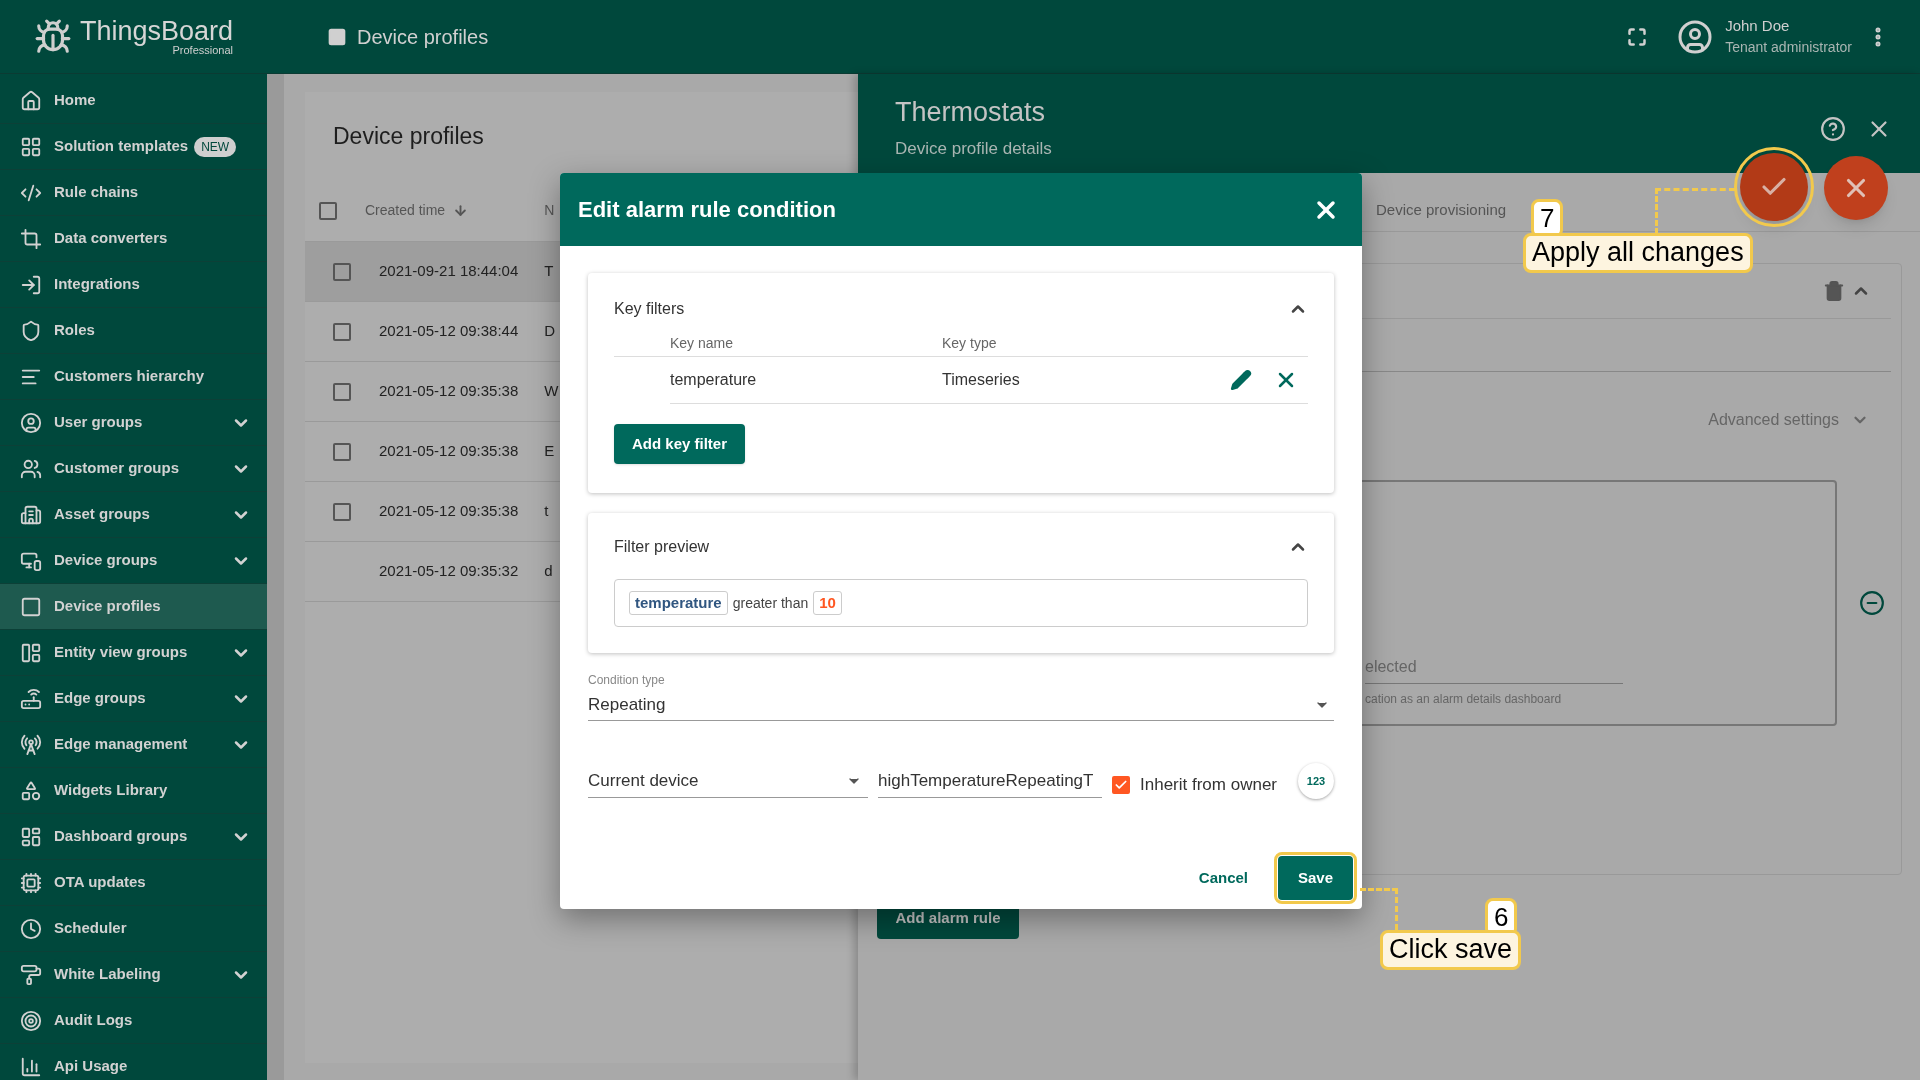  I want to click on remove-icon, so click(1872, 603).